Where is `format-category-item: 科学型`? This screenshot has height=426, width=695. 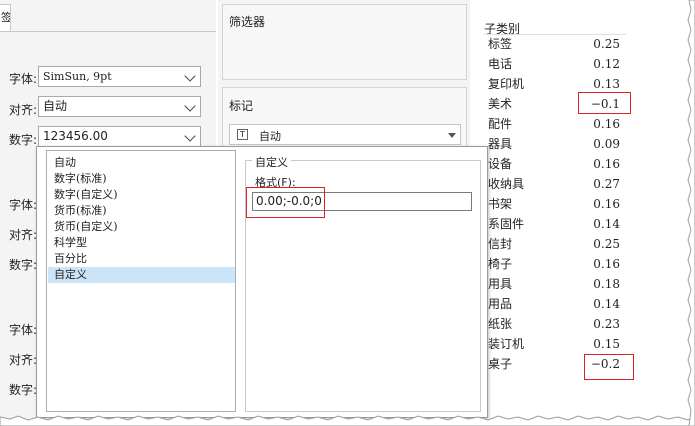
format-category-item: 科学型 is located at coordinates (144, 243).